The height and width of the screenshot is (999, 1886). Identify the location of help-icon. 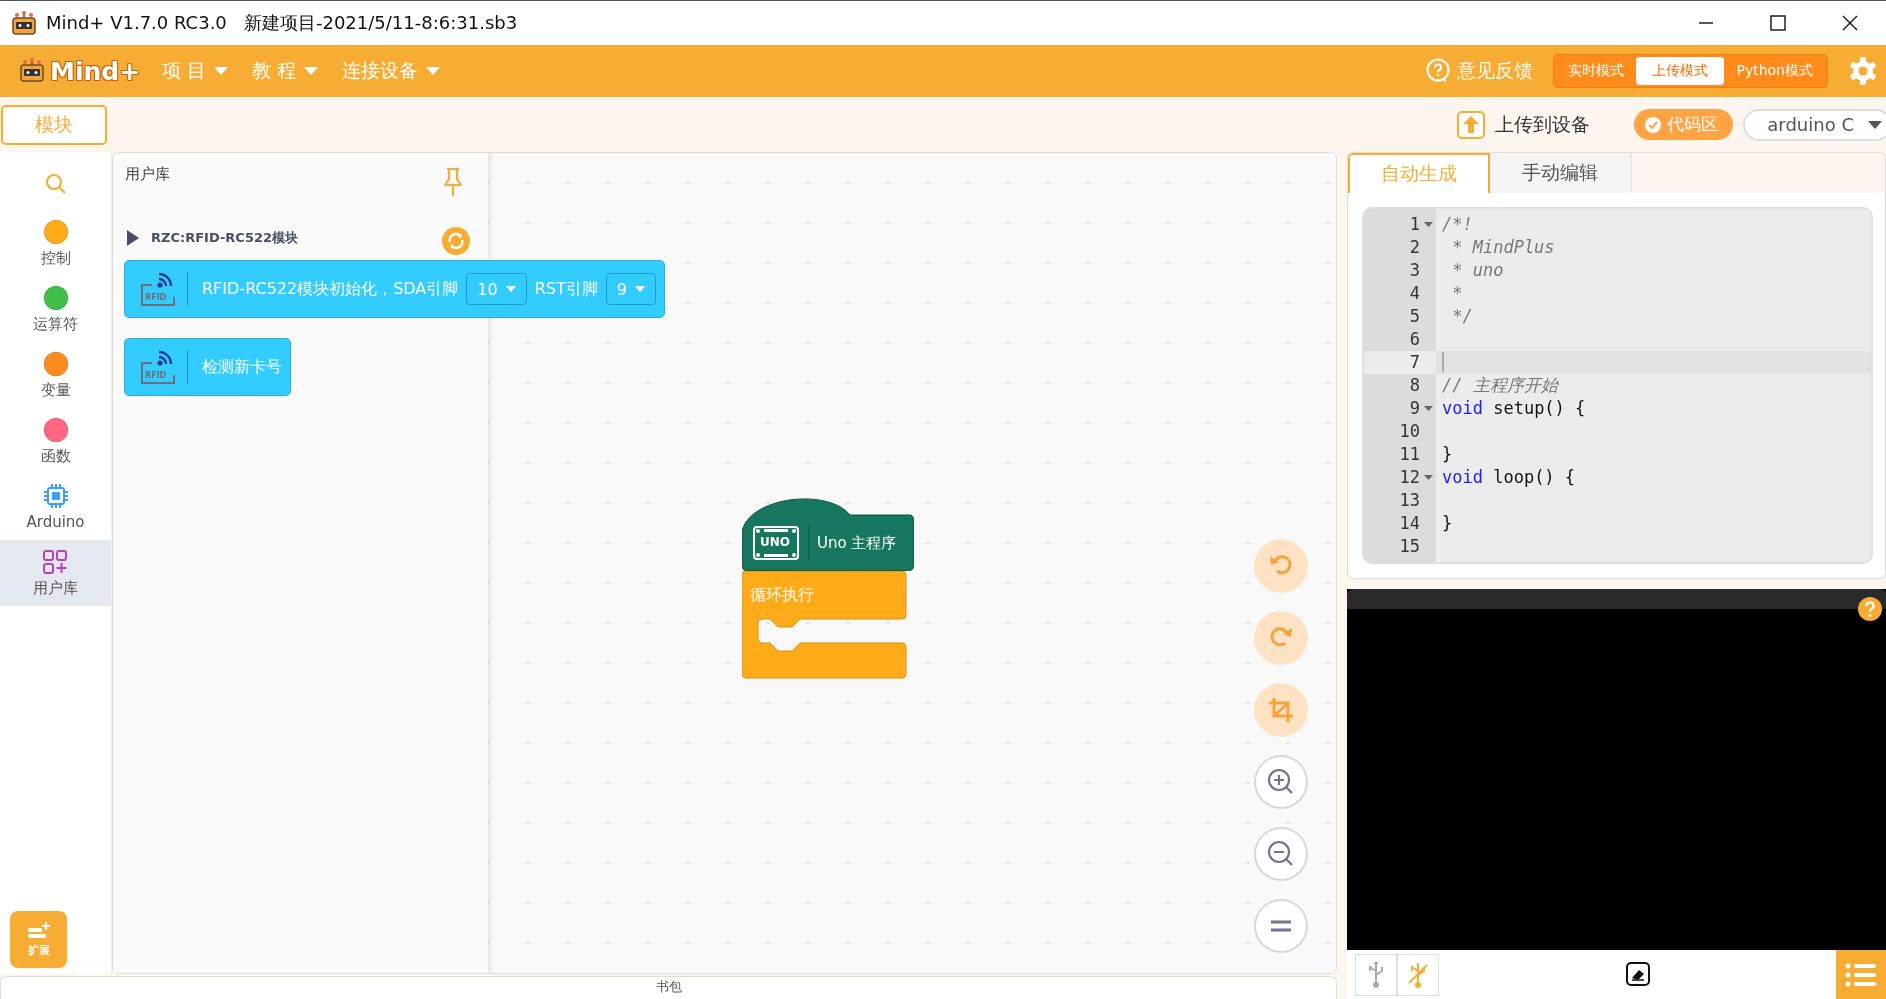
(1870, 608).